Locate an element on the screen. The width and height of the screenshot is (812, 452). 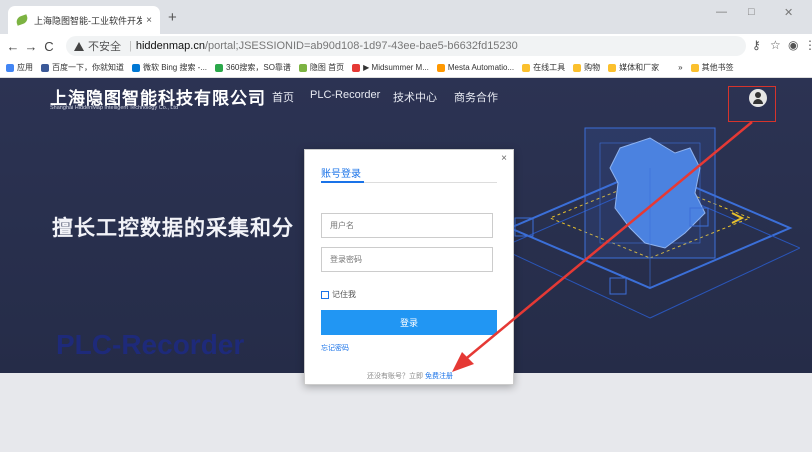
menu-icon: ⋮ is located at coordinates (808, 45).